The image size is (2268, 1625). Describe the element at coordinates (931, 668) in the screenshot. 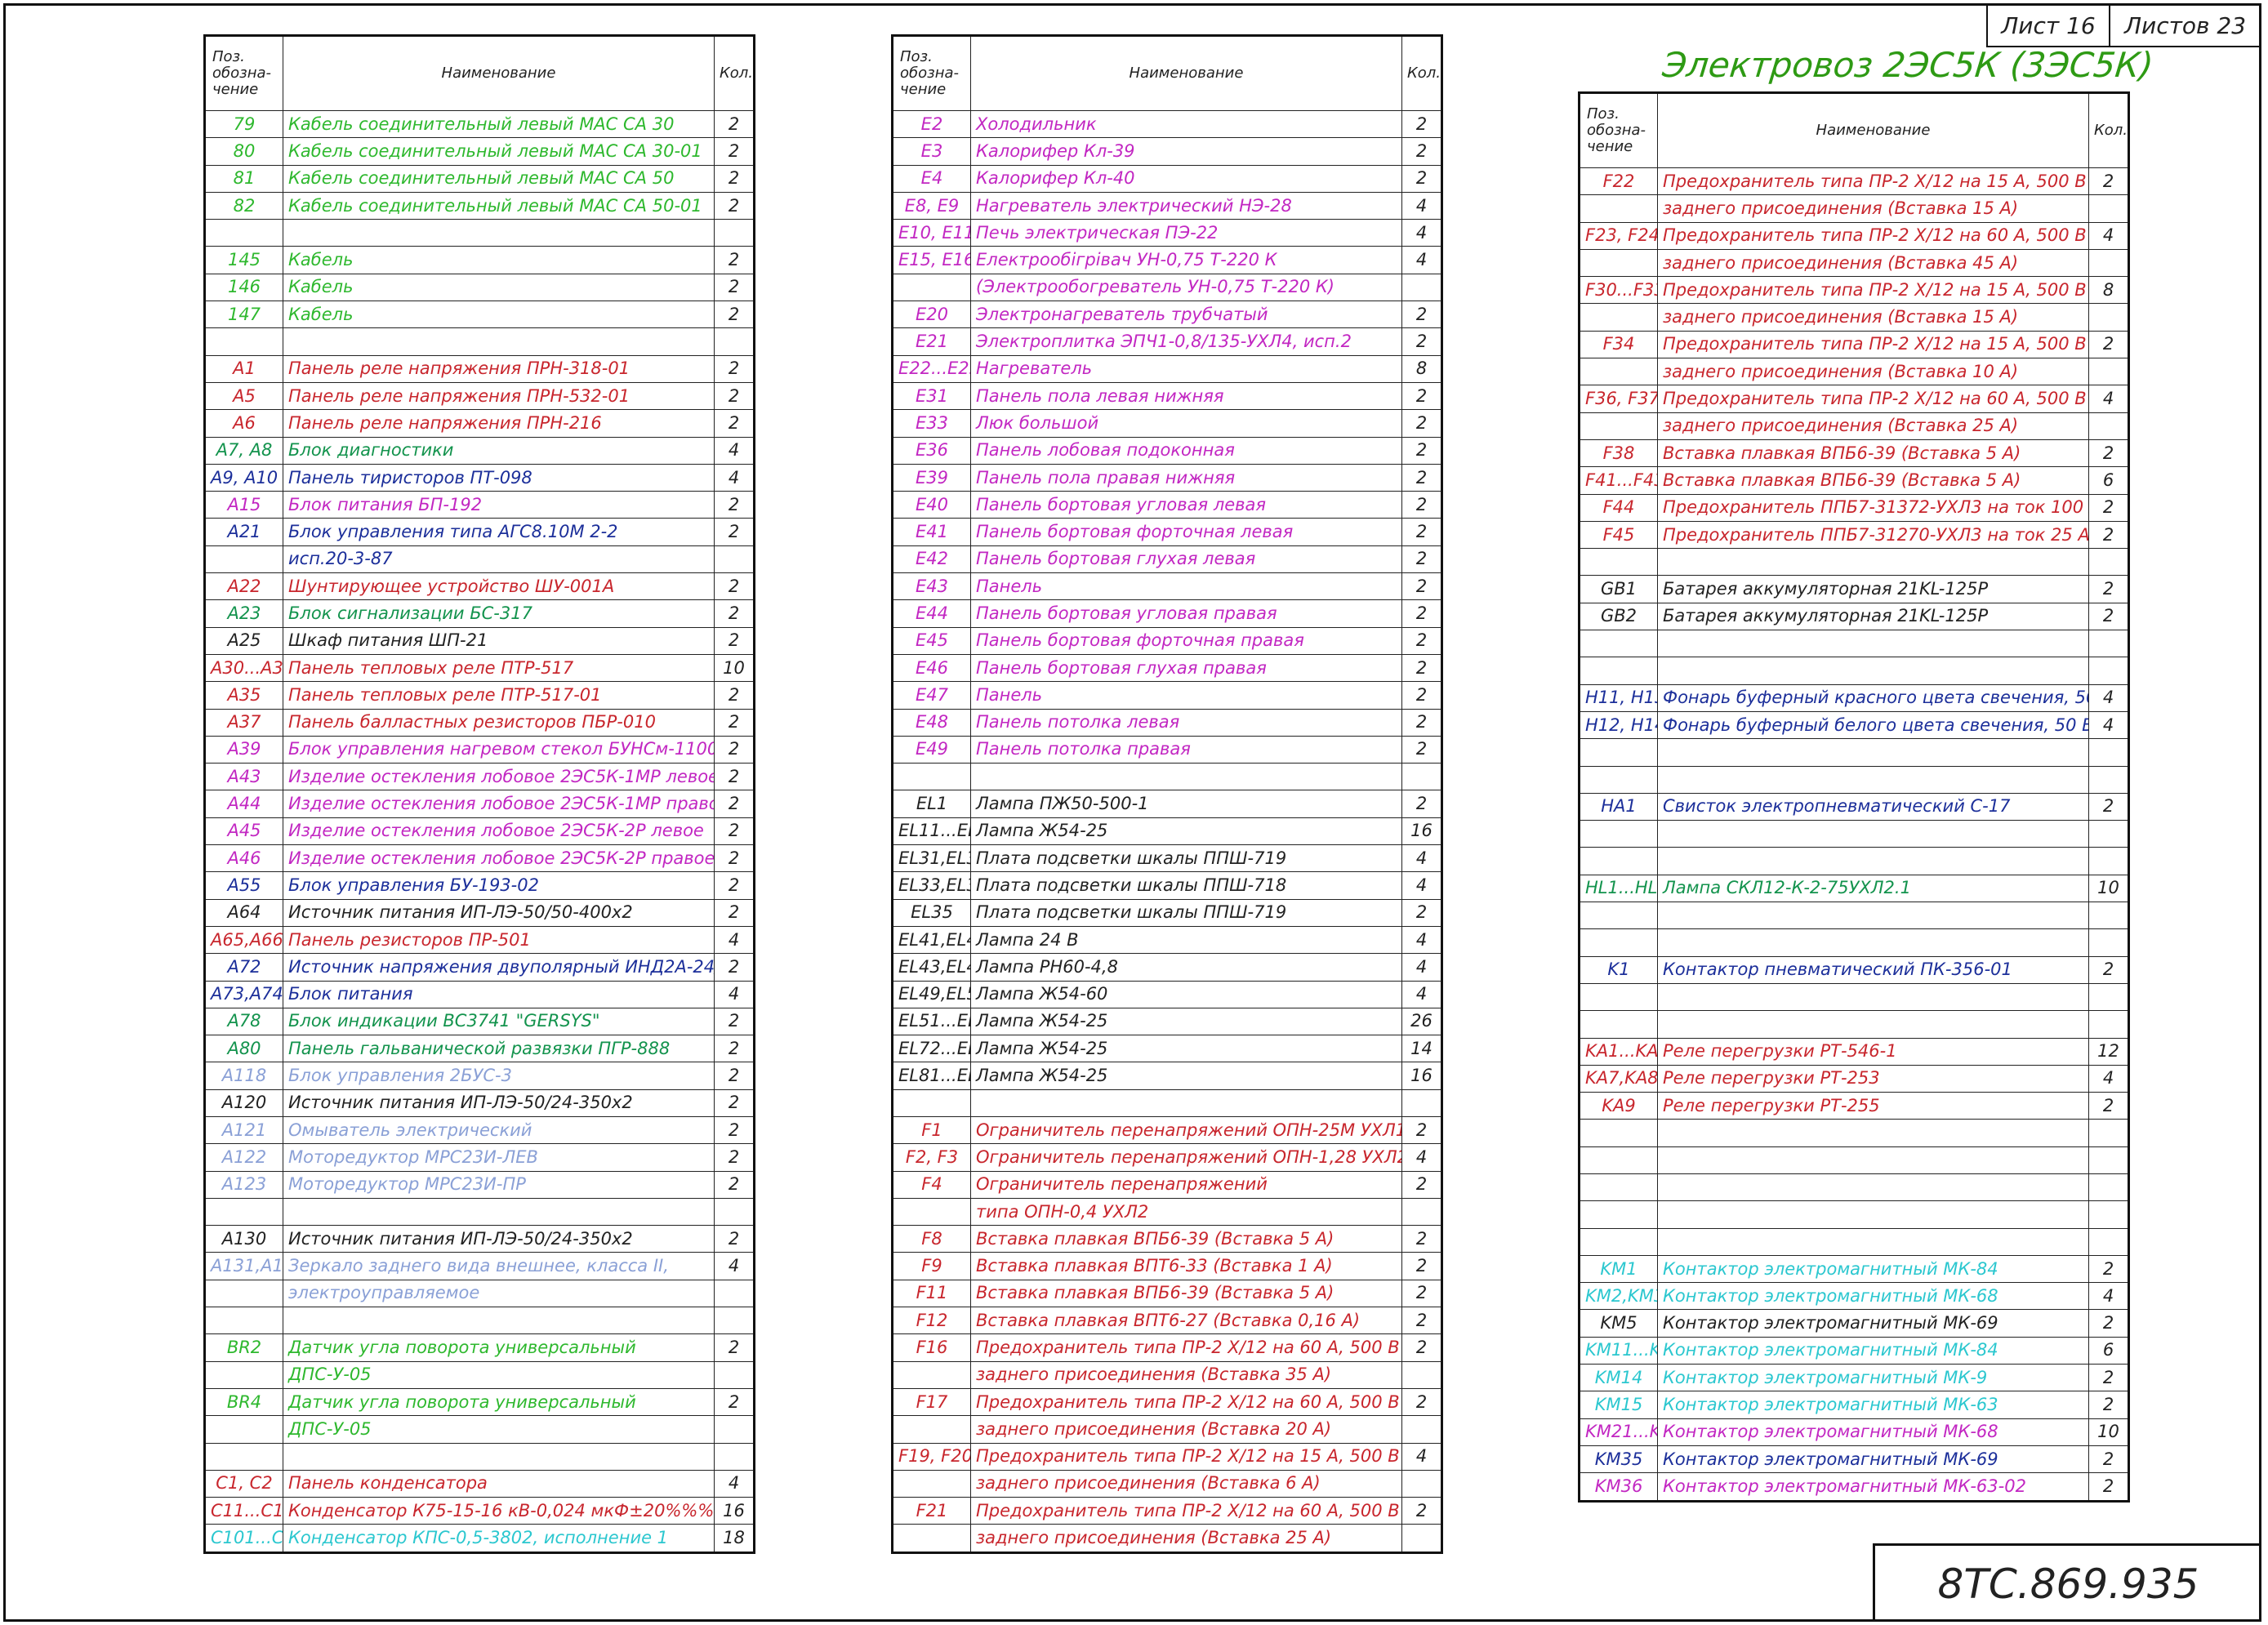

I see `position-cell: E46` at that location.